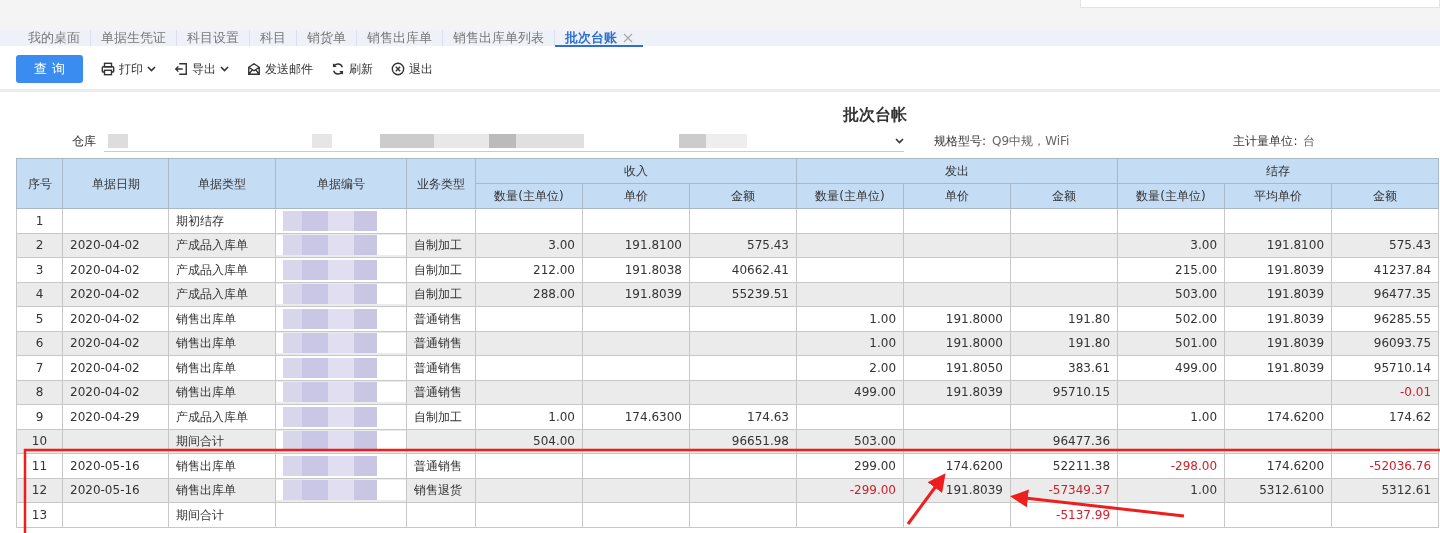 The width and height of the screenshot is (1440, 533). Describe the element at coordinates (128, 69) in the screenshot. I see `print-button: 打印` at that location.